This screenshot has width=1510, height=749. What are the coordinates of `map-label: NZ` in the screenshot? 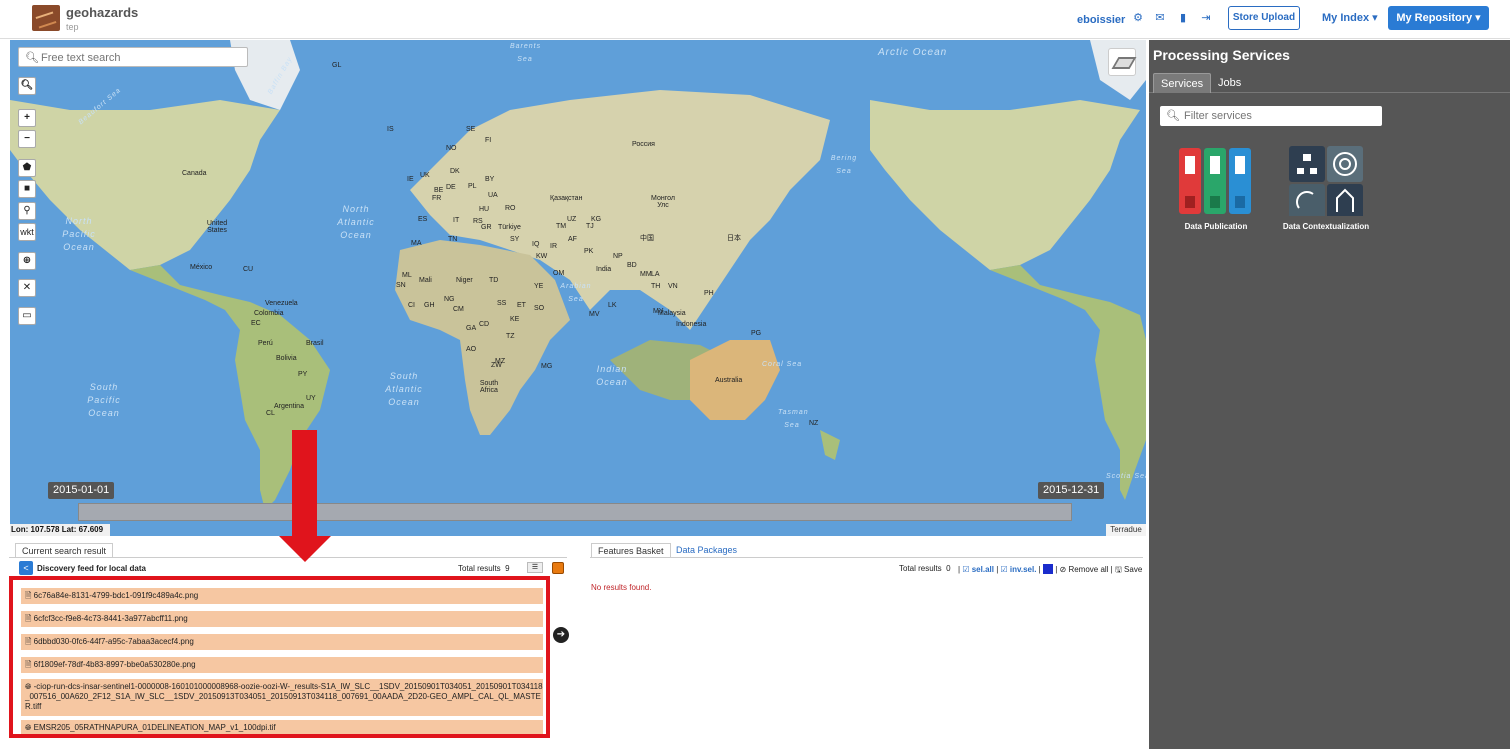 It's located at (814, 423).